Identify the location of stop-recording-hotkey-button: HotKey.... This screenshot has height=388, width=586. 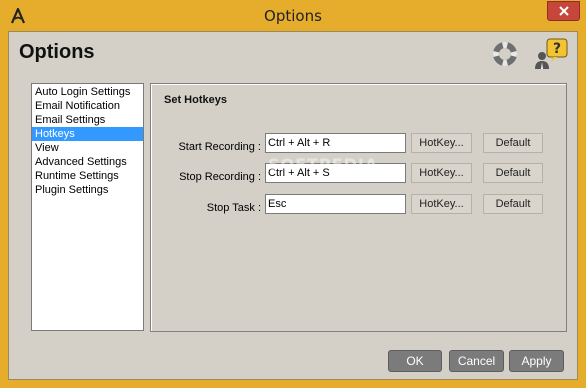
(441, 173).